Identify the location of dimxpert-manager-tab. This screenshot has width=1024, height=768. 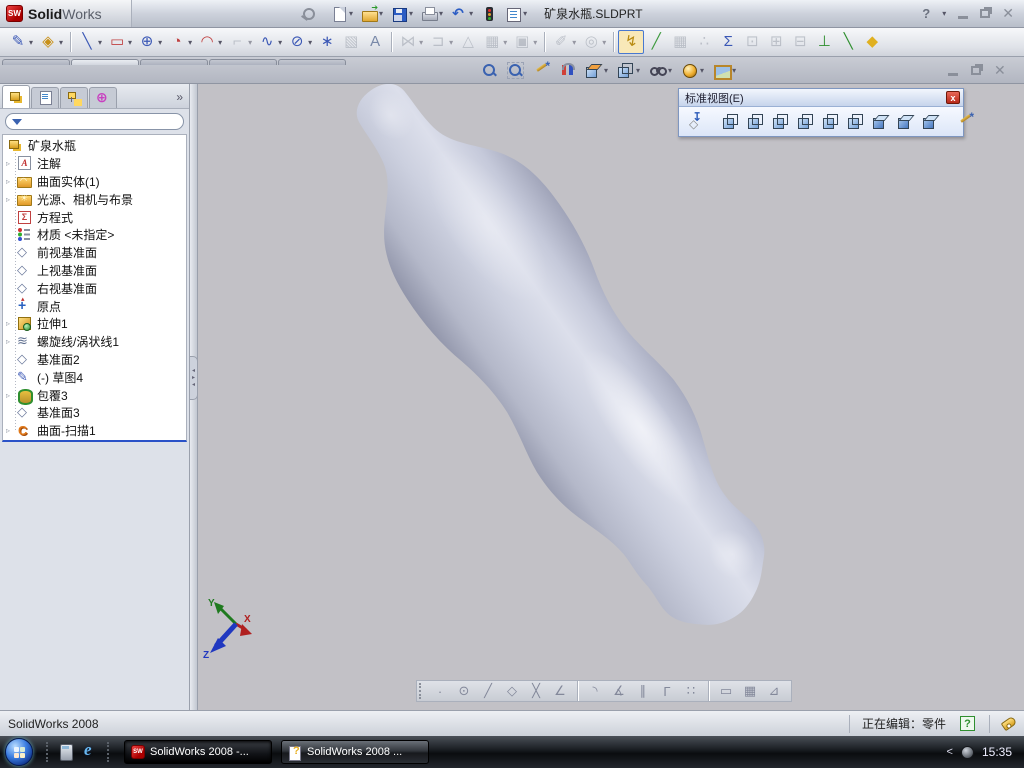
(103, 97).